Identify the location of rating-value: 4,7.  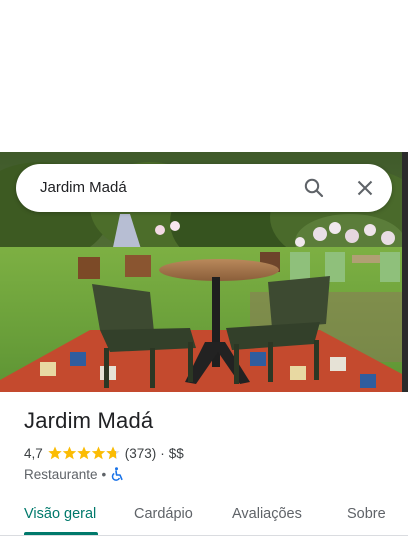
(33, 453).